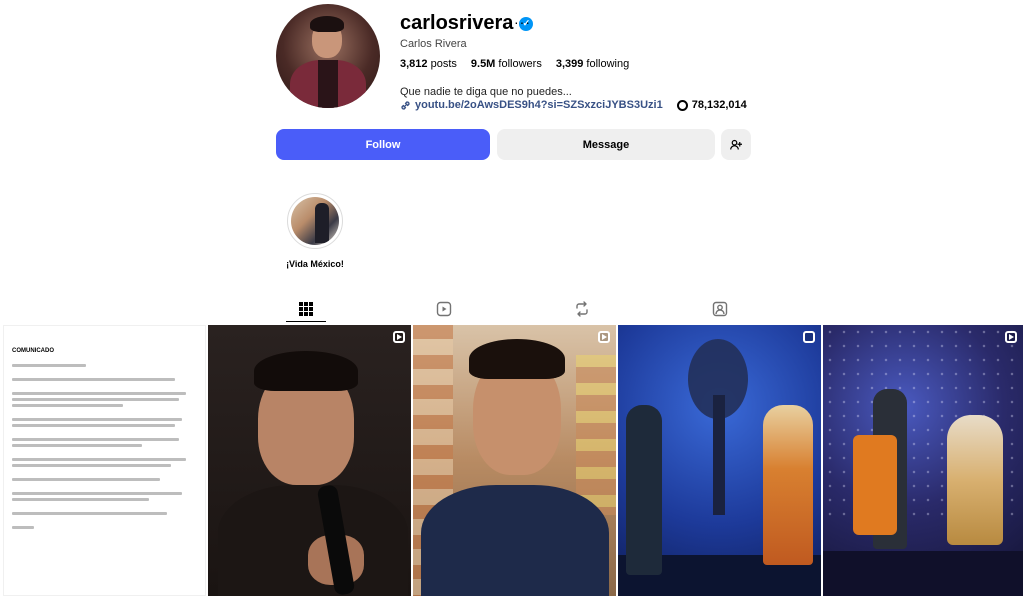  Describe the element at coordinates (719, 105) in the screenshot. I see `threads-count: 78,132,014` at that location.